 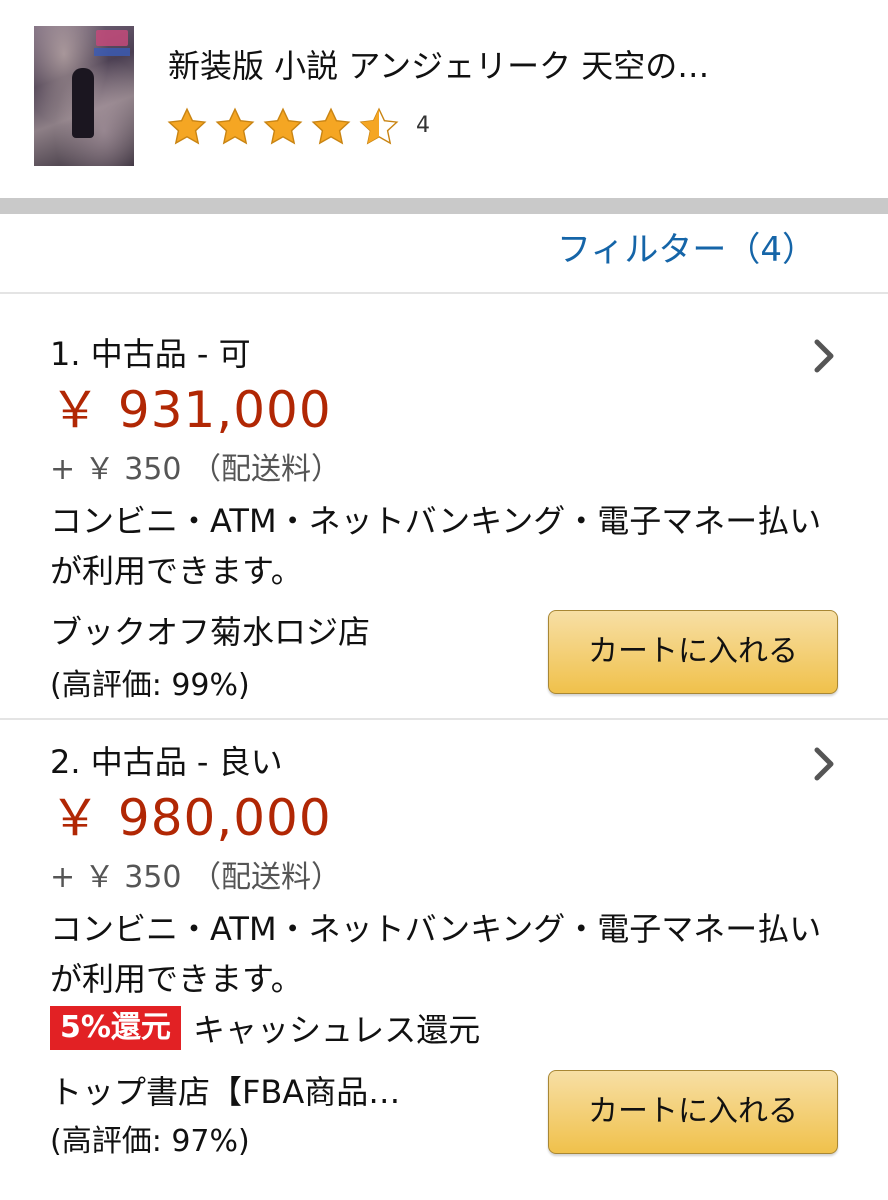 I want to click on cashback-badge: 5%還元, so click(x=115, y=1028).